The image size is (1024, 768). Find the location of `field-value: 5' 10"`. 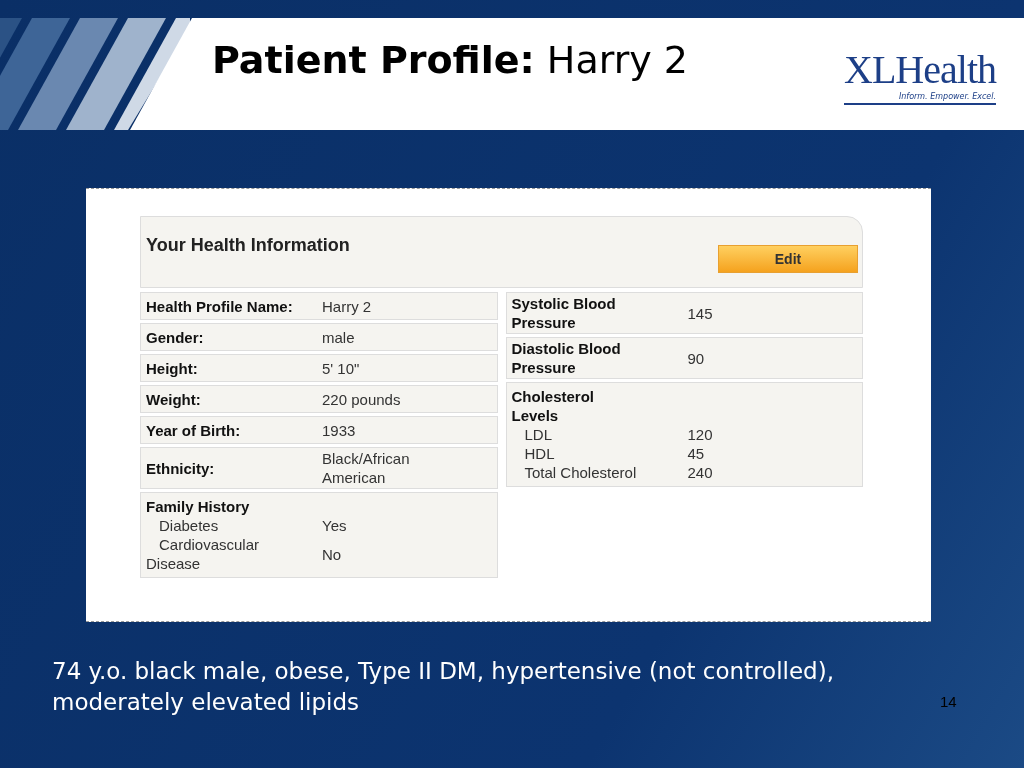

field-value: 5' 10" is located at coordinates (341, 368).